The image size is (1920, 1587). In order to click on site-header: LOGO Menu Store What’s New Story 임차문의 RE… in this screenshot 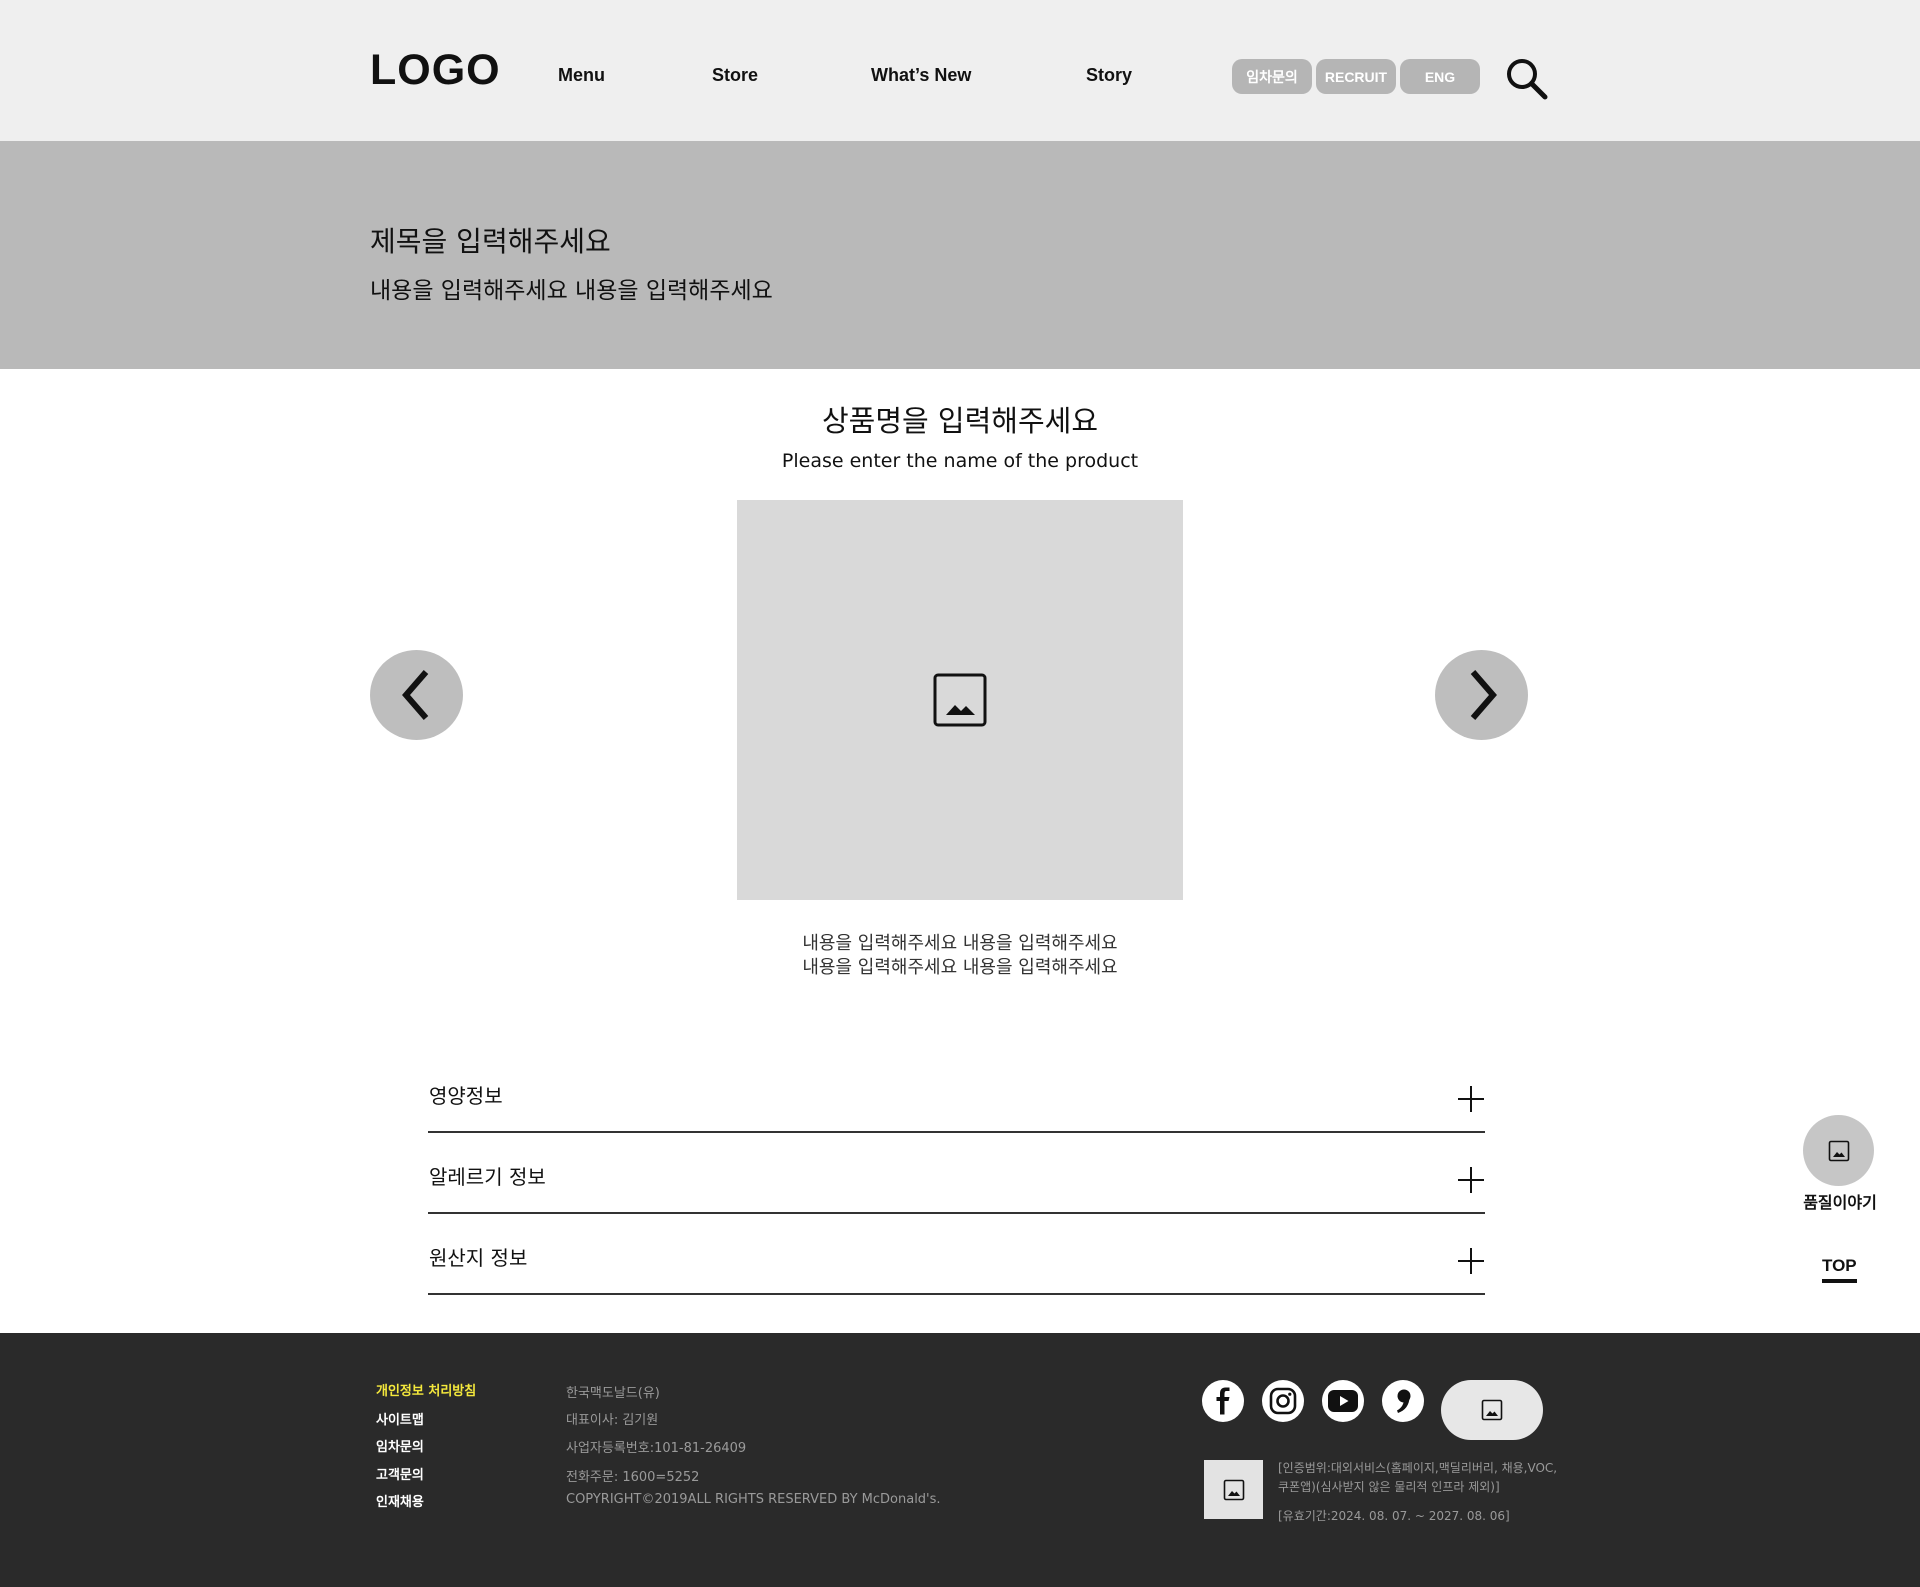, I will do `click(960, 70)`.